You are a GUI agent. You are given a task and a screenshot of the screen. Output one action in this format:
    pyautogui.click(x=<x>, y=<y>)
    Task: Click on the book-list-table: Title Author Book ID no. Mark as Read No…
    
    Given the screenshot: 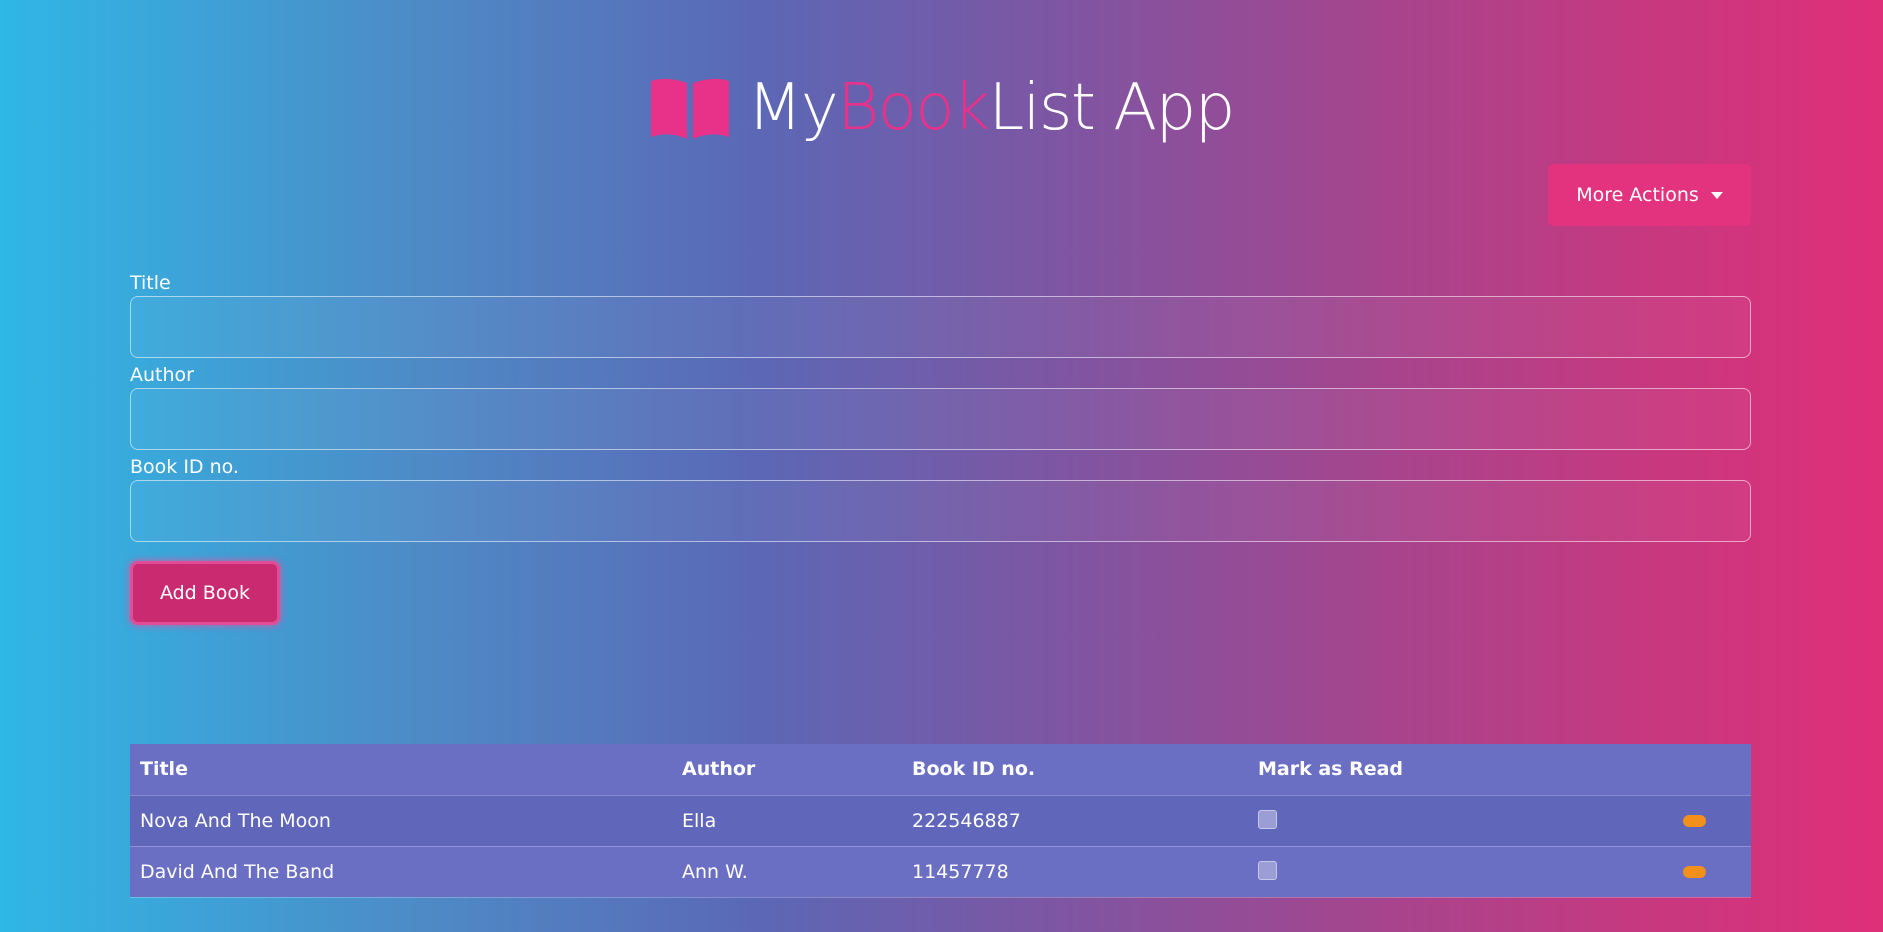 What is the action you would take?
    pyautogui.click(x=940, y=821)
    